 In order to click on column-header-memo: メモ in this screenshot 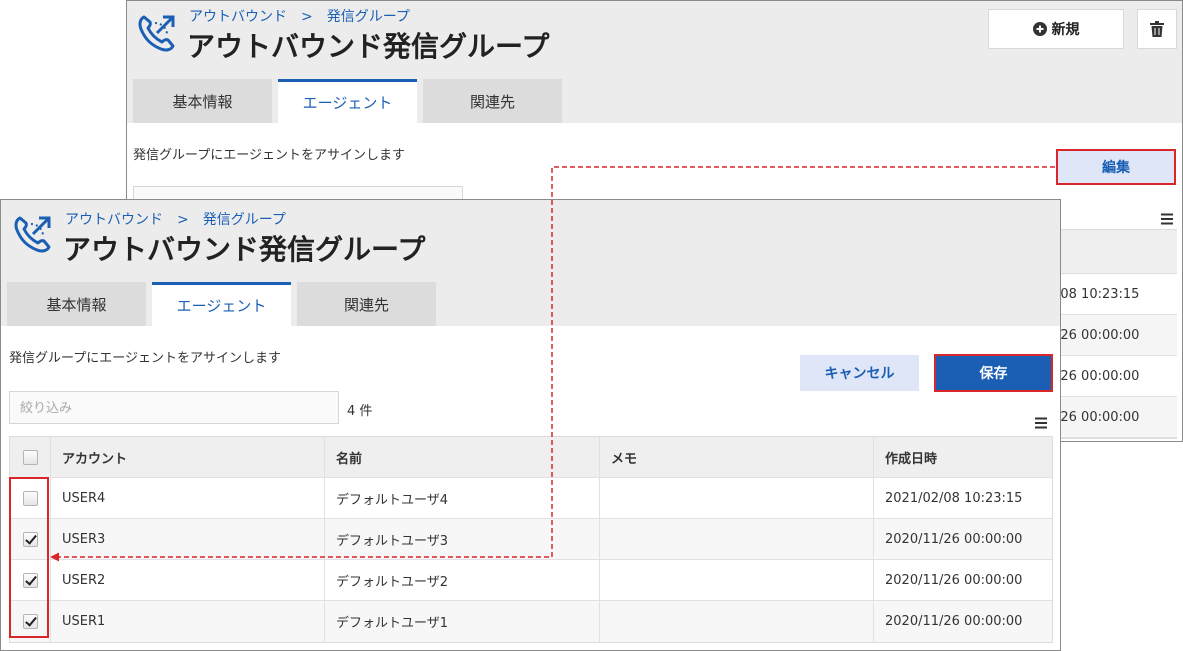, I will do `click(737, 457)`.